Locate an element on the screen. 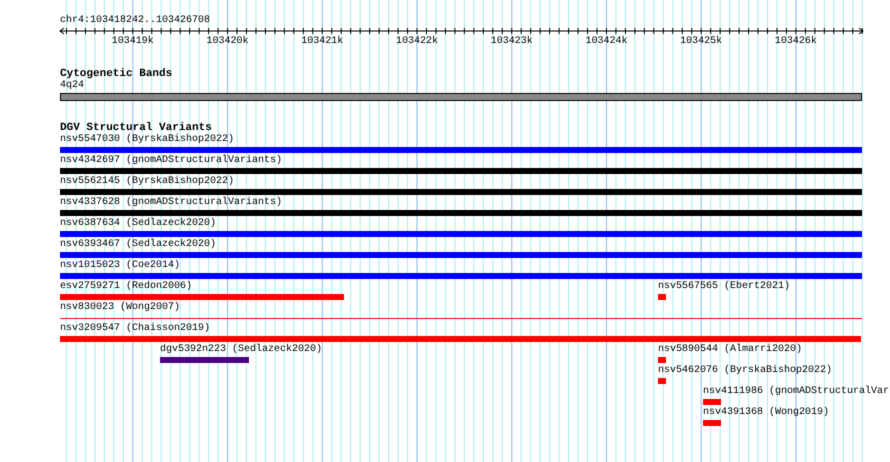 The height and width of the screenshot is (462, 890). variant-label: nsv5567565 (Ebert2021) is located at coordinates (724, 287).